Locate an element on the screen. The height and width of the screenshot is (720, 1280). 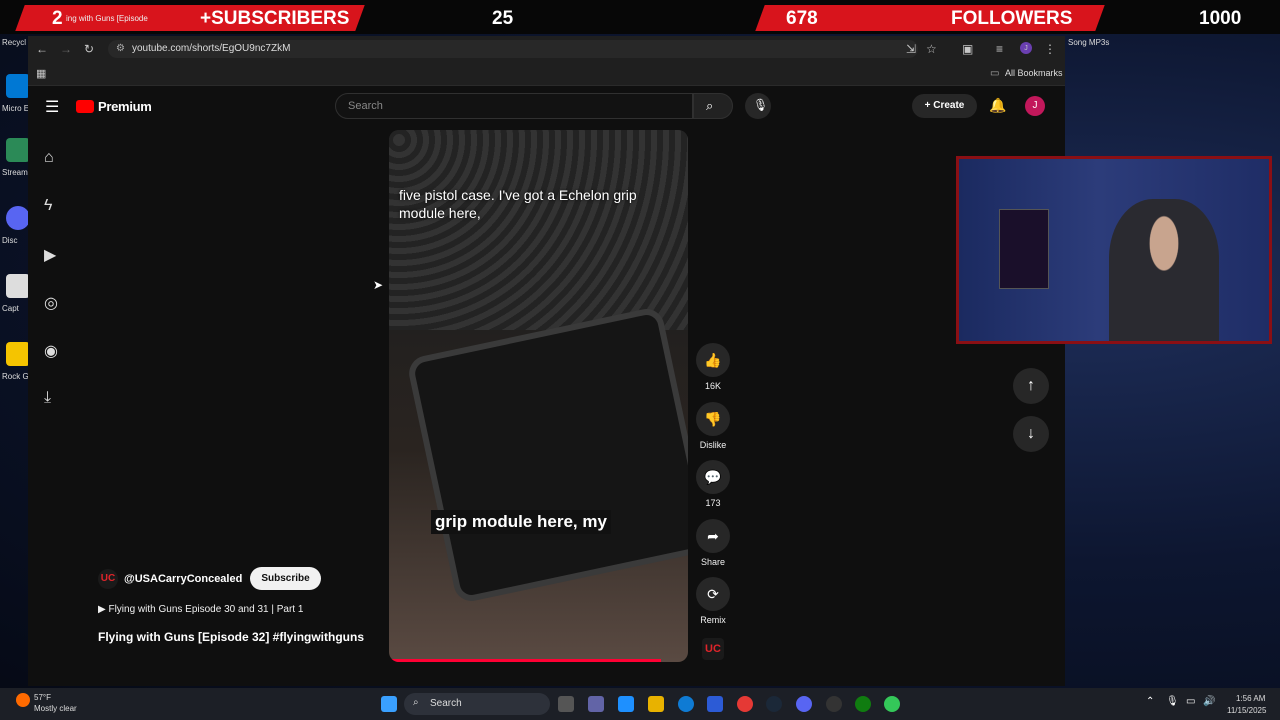
share-label: Share is located at coordinates (713, 562).